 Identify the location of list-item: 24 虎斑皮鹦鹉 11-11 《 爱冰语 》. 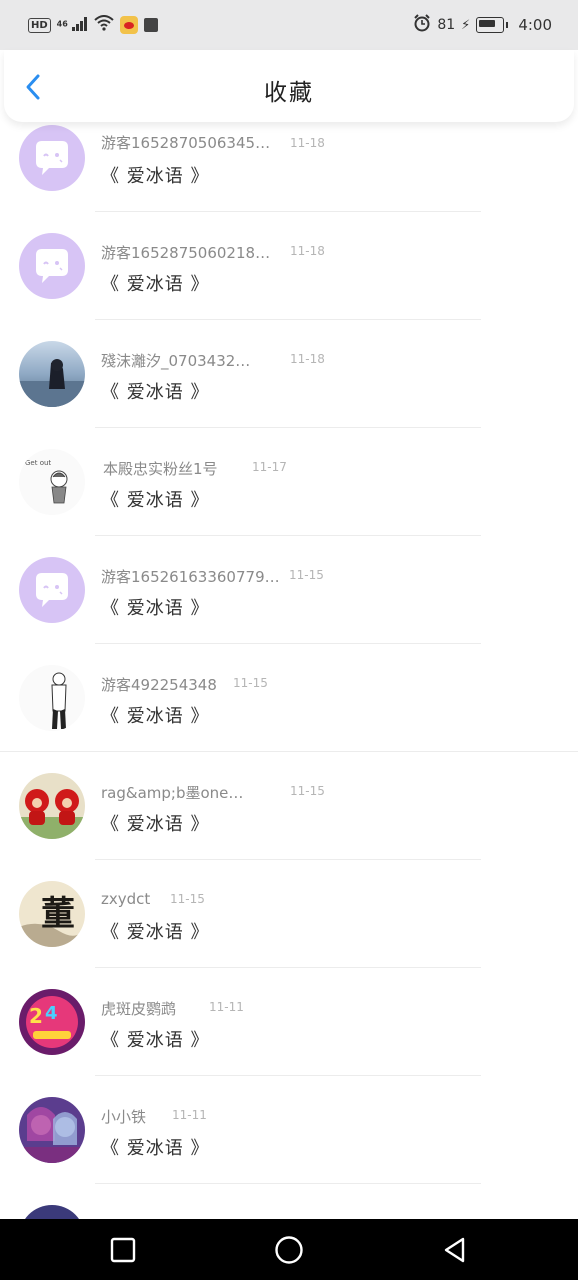
(289, 1038).